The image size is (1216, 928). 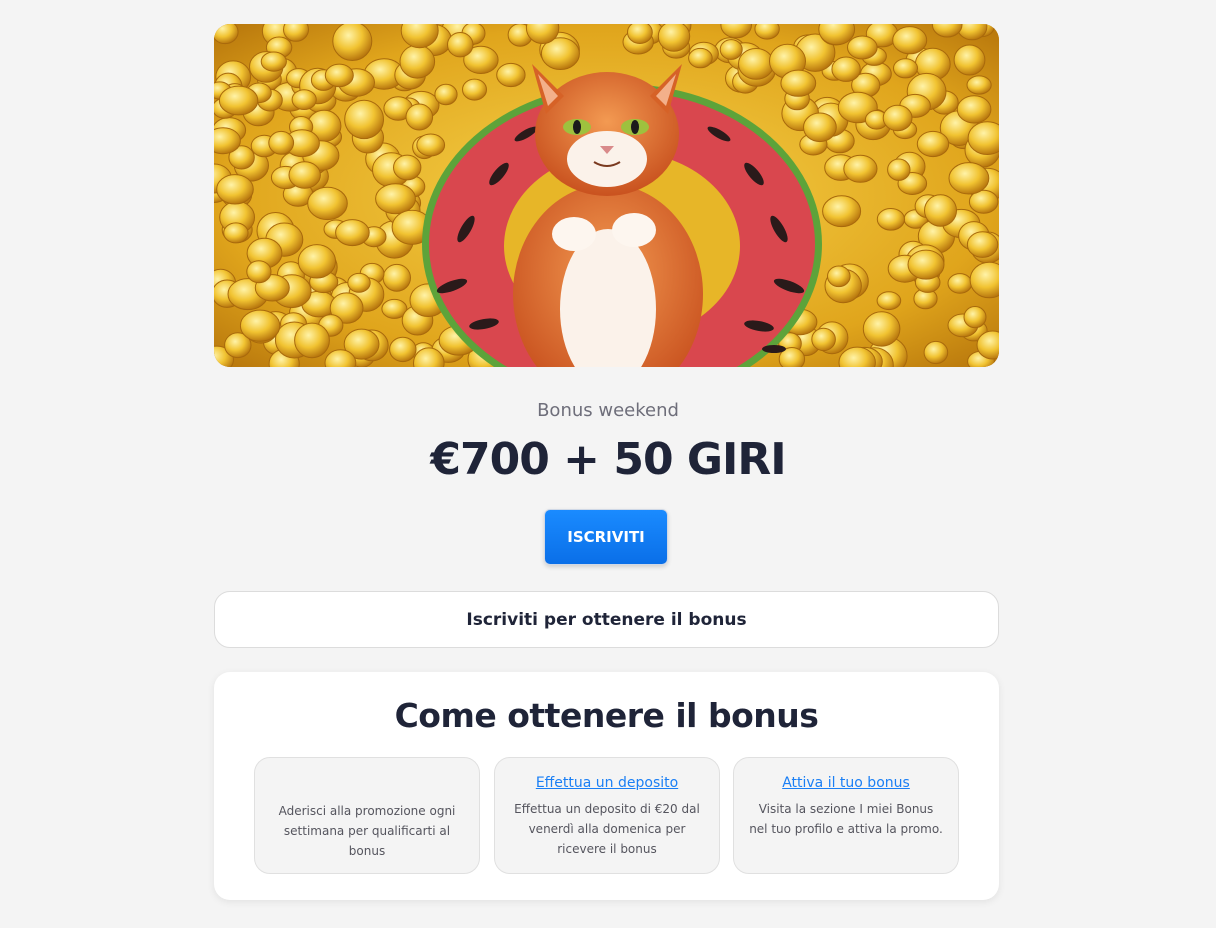 I want to click on activate-bonus-link: Attiva il tuo bonus, so click(x=846, y=783).